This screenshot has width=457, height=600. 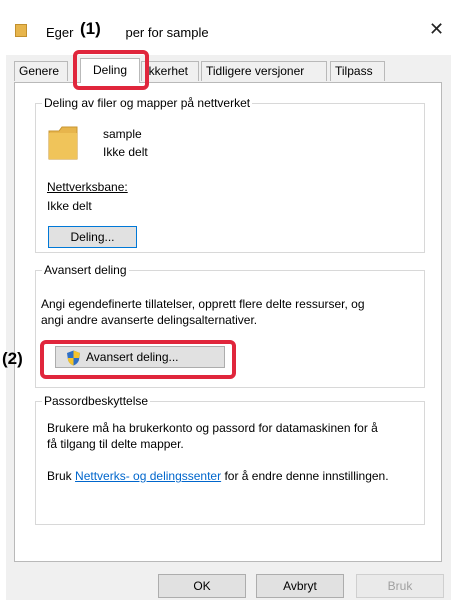 I want to click on tab-general: Genere, so click(x=41, y=71).